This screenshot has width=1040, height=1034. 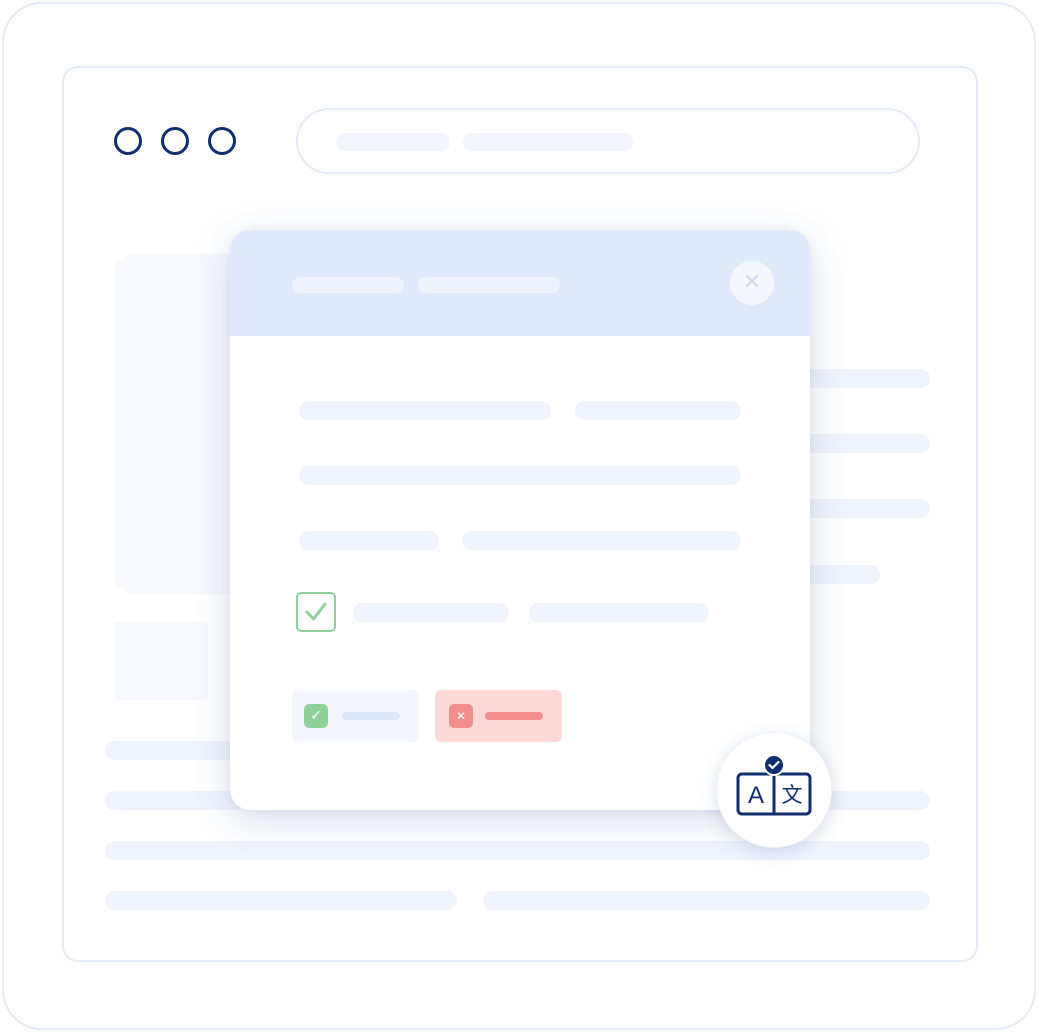 What do you see at coordinates (774, 785) in the screenshot?
I see `translate-icon: A 文` at bounding box center [774, 785].